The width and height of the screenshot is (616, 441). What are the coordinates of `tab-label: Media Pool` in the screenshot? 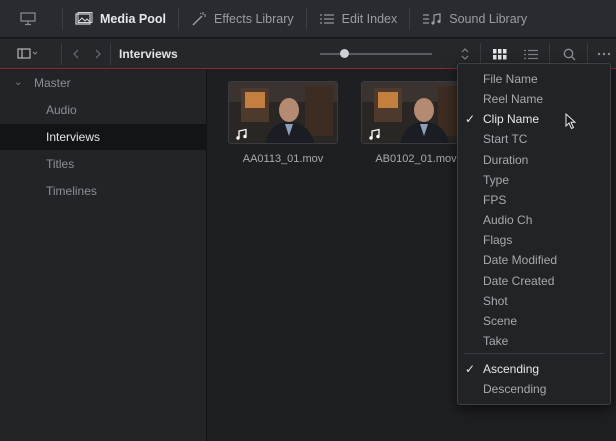 It's located at (133, 18).